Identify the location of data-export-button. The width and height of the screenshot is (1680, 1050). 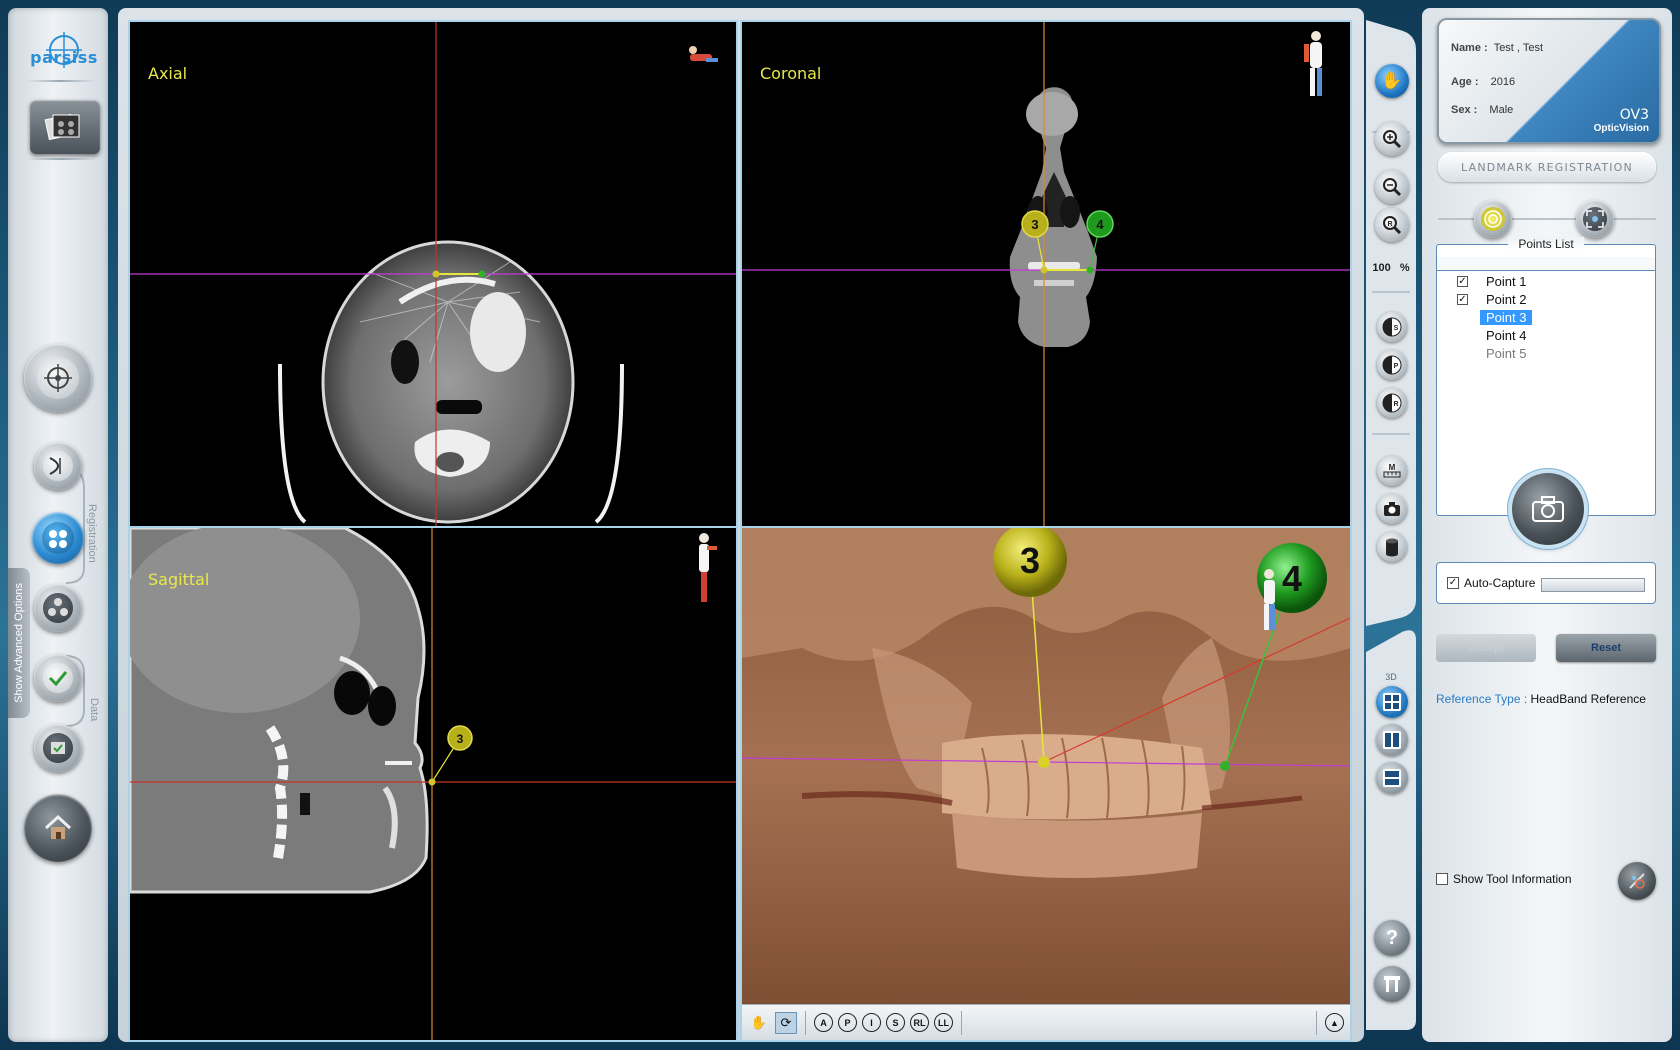
(58, 748).